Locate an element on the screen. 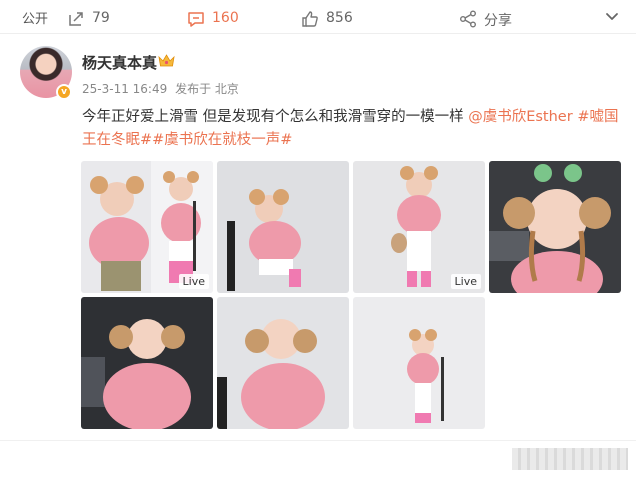  post-meta: 25-3-11 16:49 发布于 北京 is located at coordinates (160, 88).